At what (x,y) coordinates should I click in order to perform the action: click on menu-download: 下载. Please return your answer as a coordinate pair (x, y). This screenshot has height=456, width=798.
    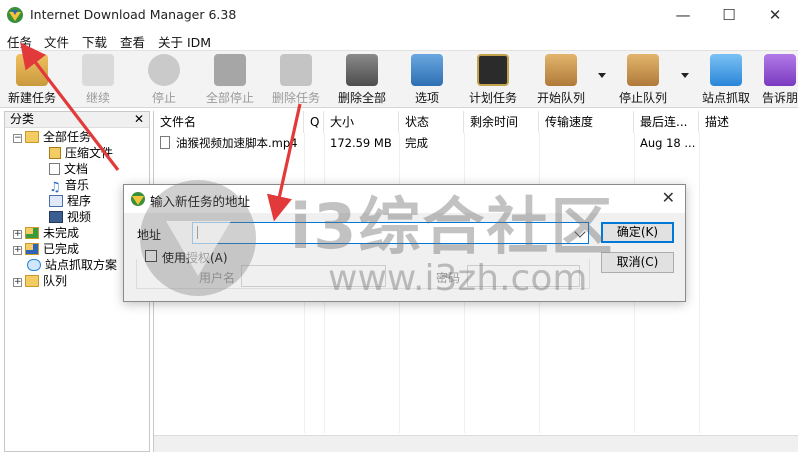
    Looking at the image, I should click on (94, 41).